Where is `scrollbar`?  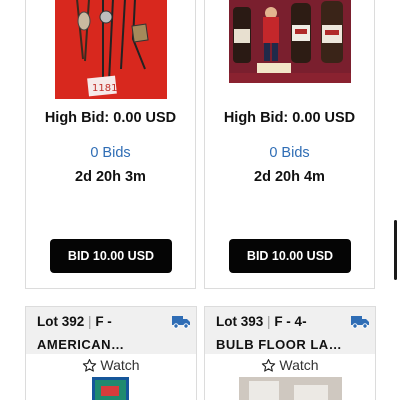
scrollbar is located at coordinates (395, 250).